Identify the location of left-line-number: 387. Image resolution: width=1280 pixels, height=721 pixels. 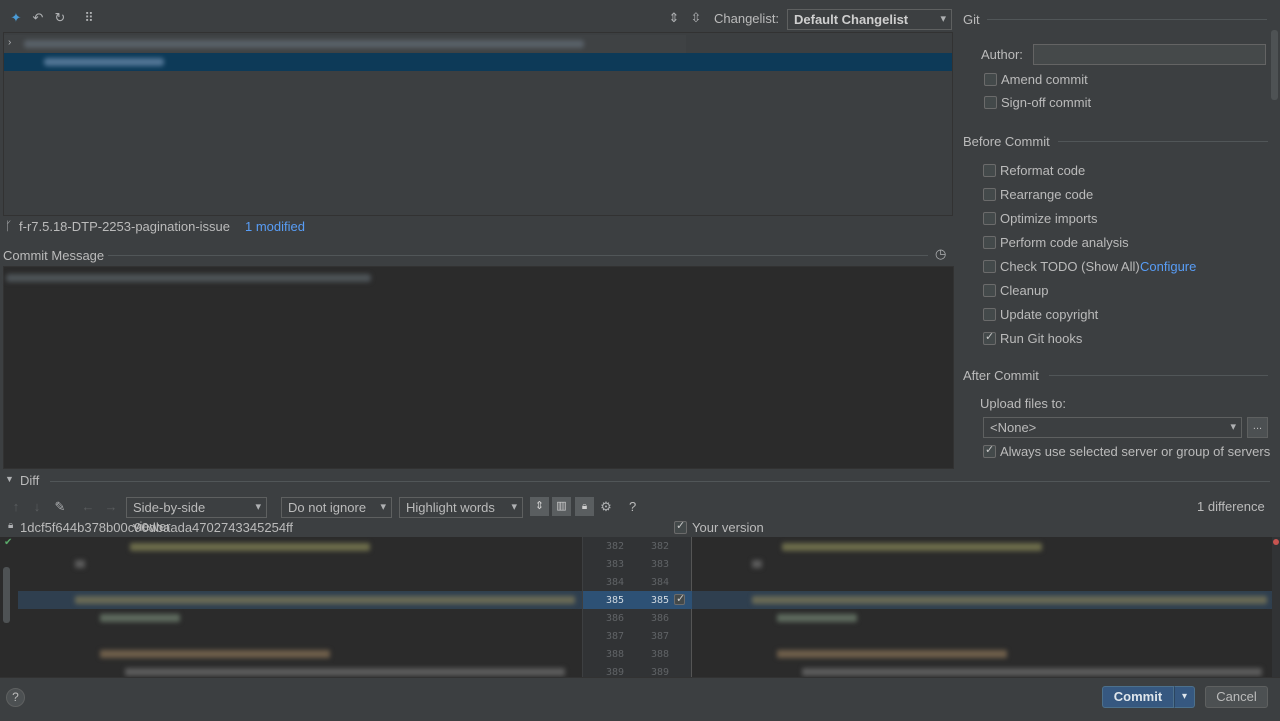
(615, 636).